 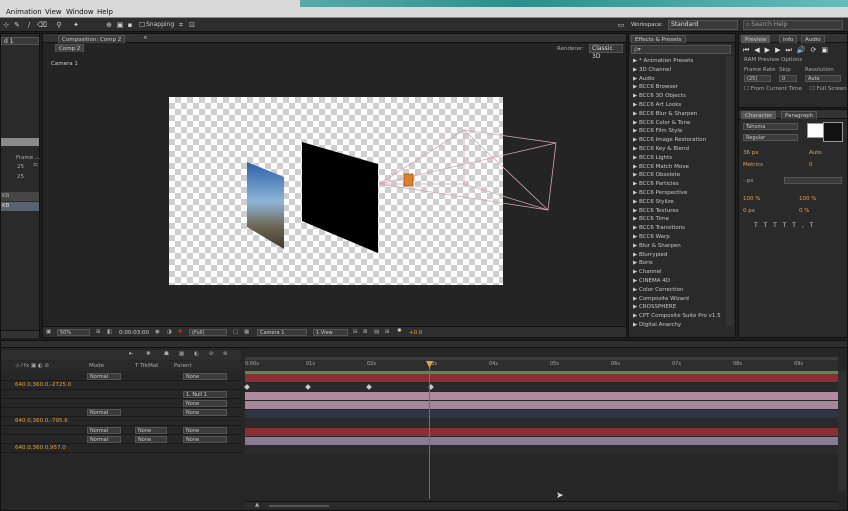 What do you see at coordinates (109, 332) in the screenshot?
I see `mask-icon: ◧` at bounding box center [109, 332].